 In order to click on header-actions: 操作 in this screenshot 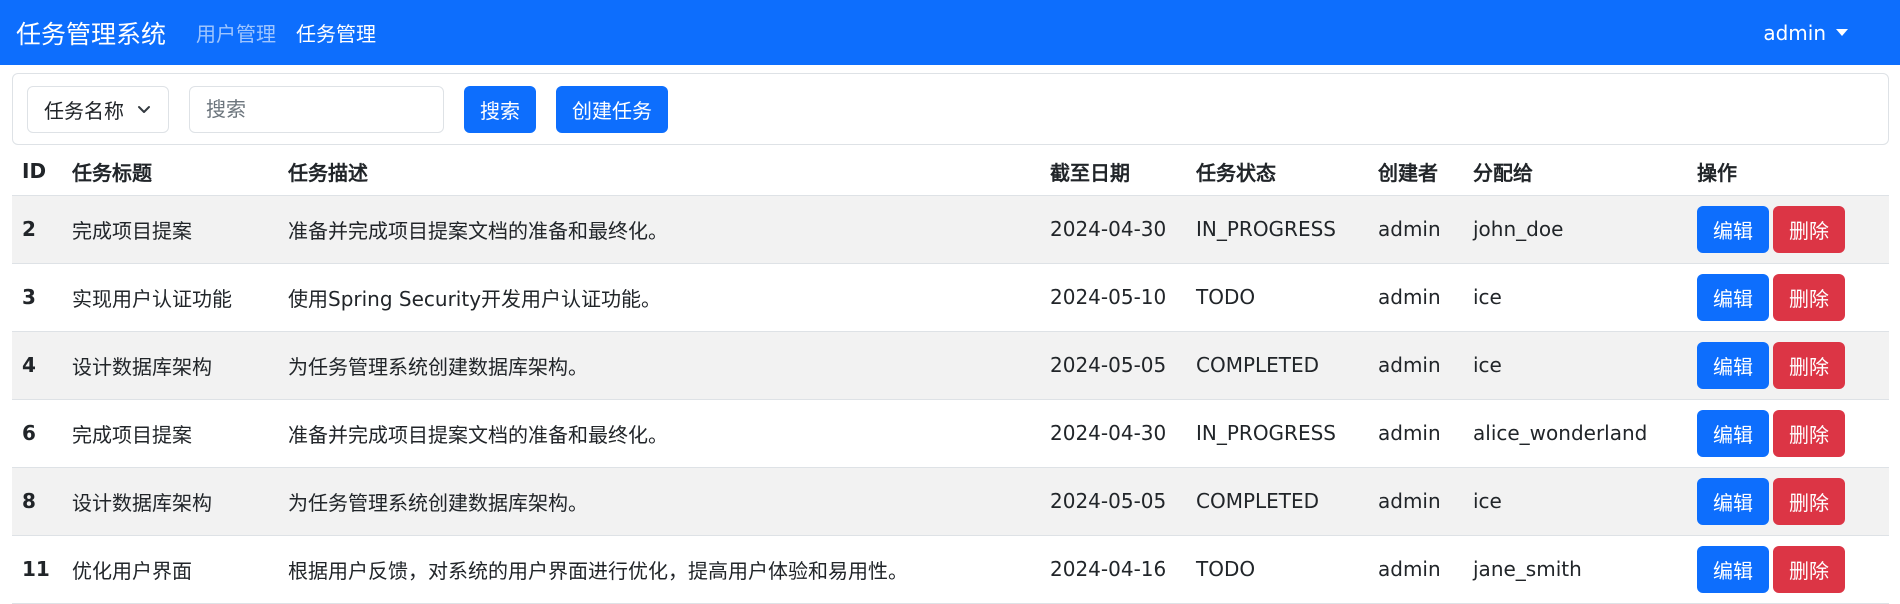, I will do `click(1788, 172)`.